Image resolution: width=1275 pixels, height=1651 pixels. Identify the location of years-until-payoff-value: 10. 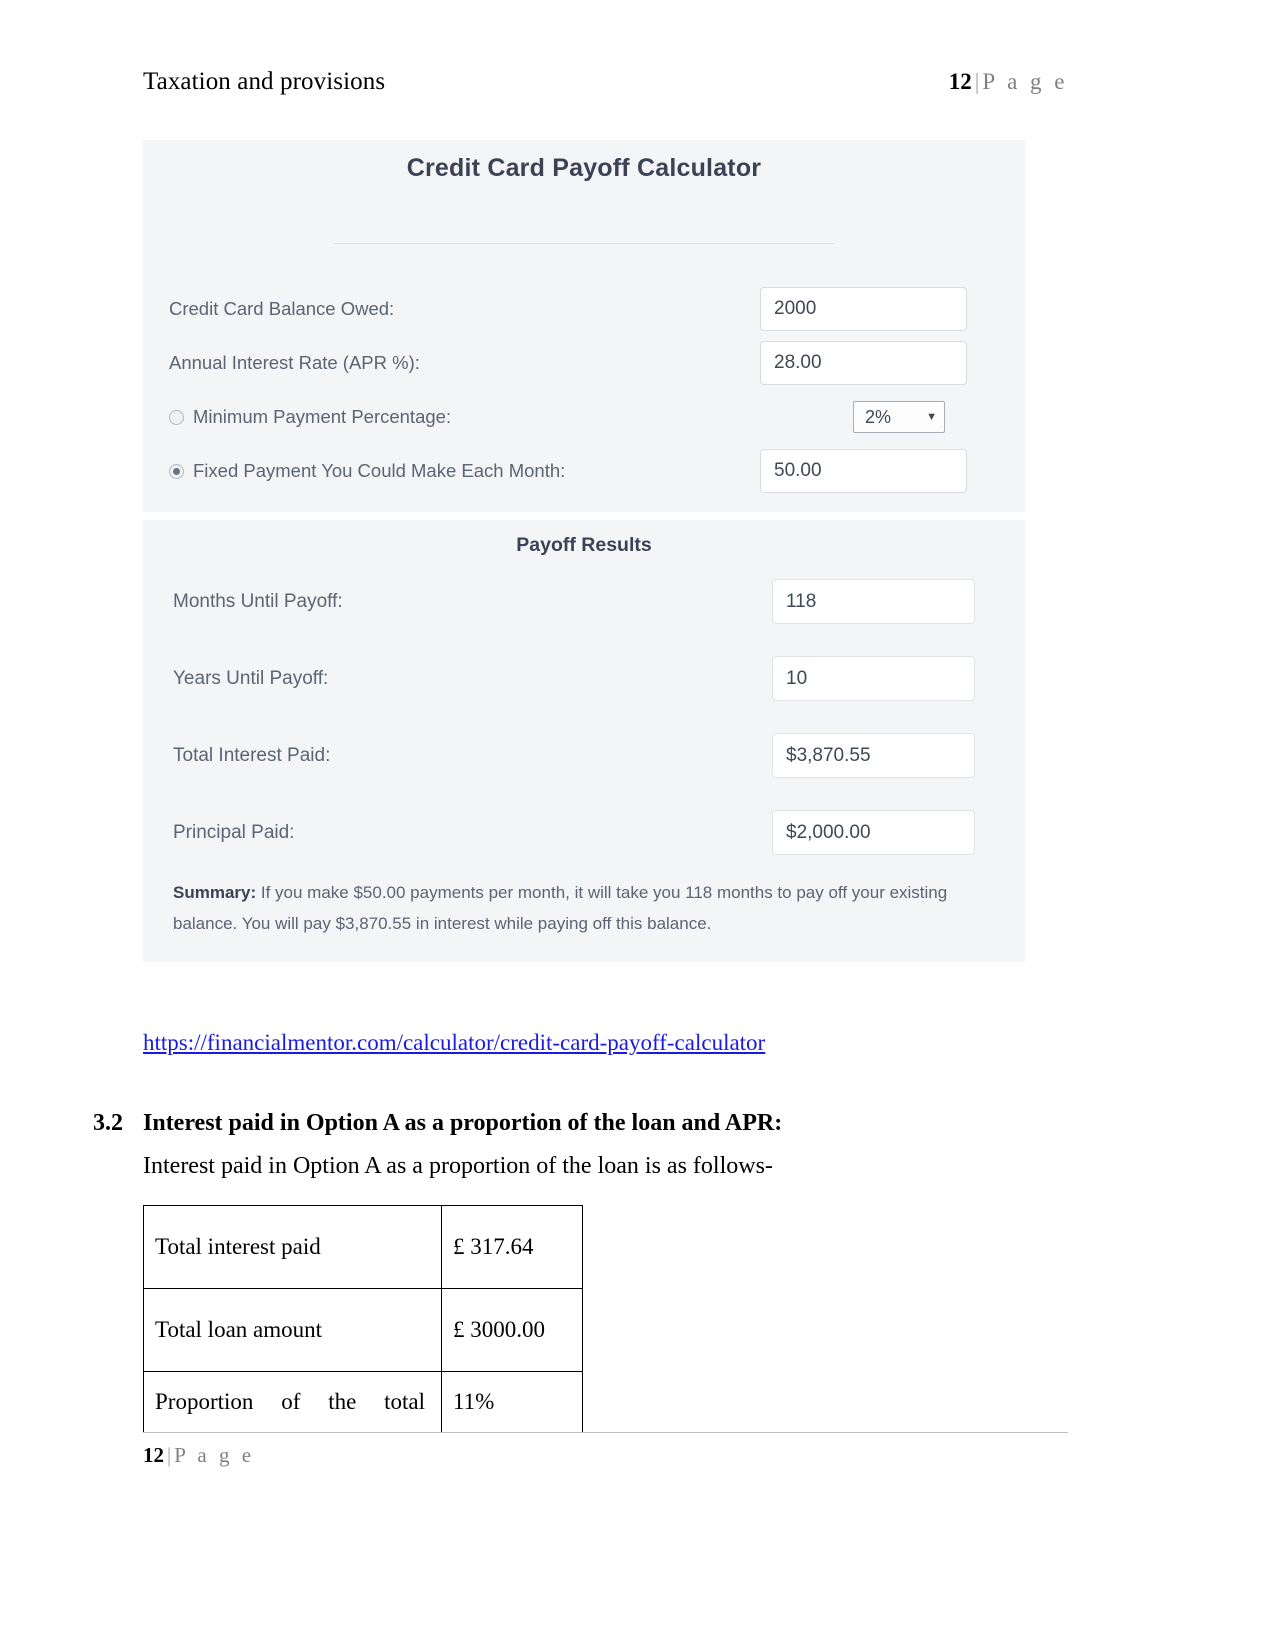
(873, 678).